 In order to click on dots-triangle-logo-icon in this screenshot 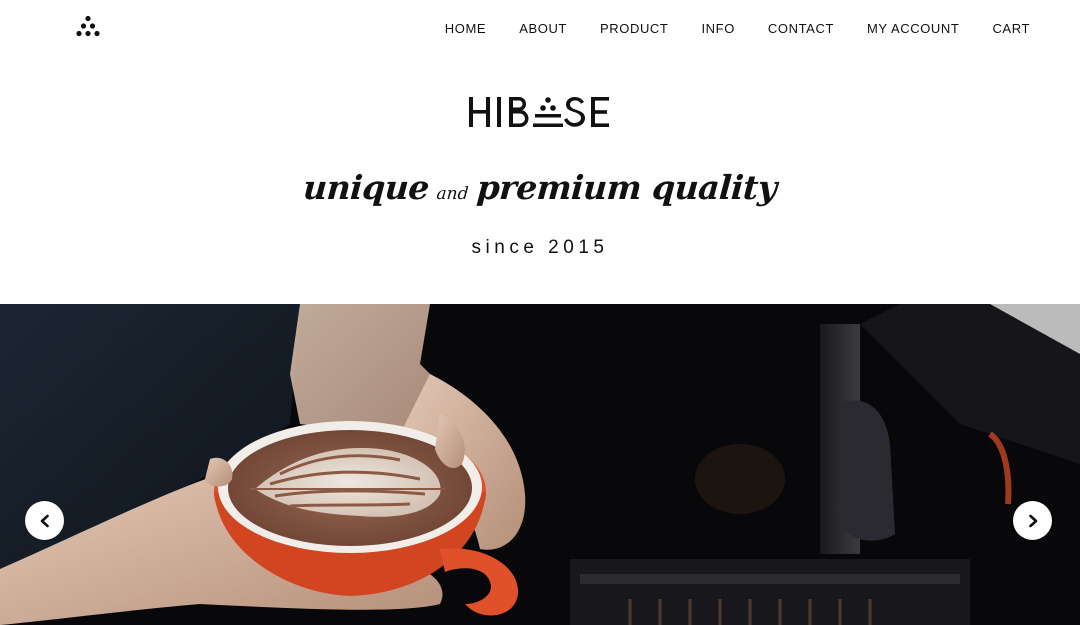, I will do `click(88, 27)`.